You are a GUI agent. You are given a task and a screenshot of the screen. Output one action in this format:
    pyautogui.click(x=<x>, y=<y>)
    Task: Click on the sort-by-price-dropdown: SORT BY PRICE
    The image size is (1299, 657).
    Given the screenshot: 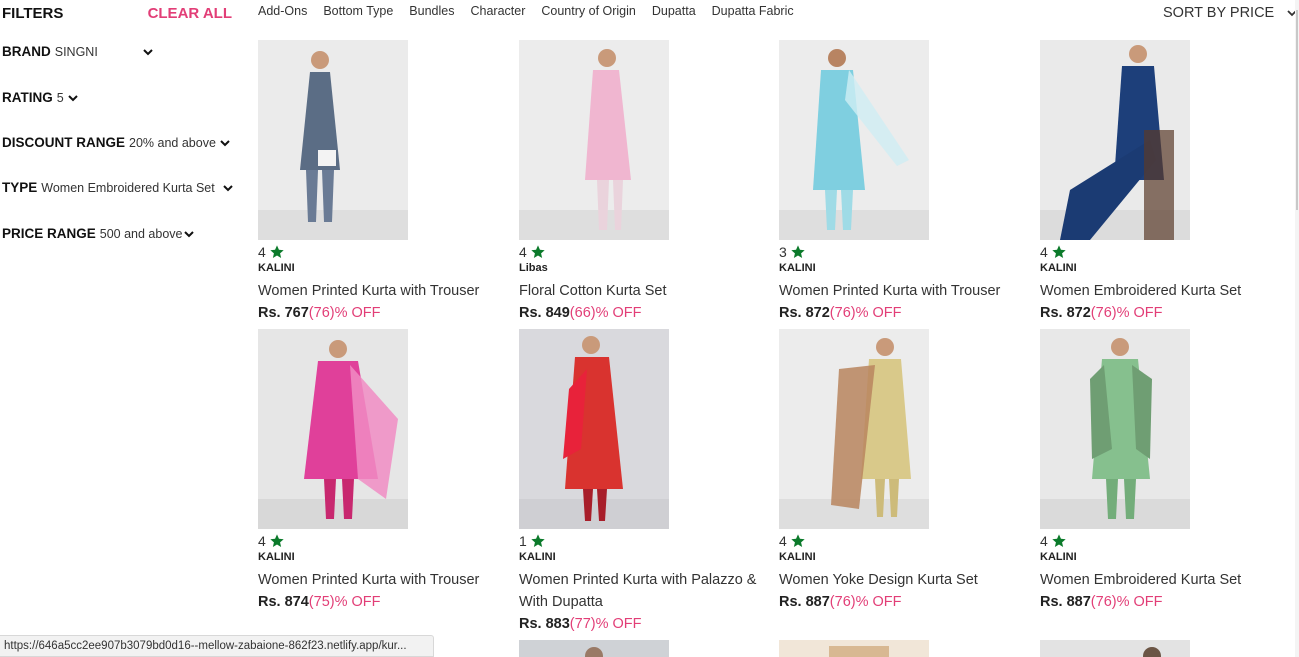 What is the action you would take?
    pyautogui.click(x=1230, y=13)
    